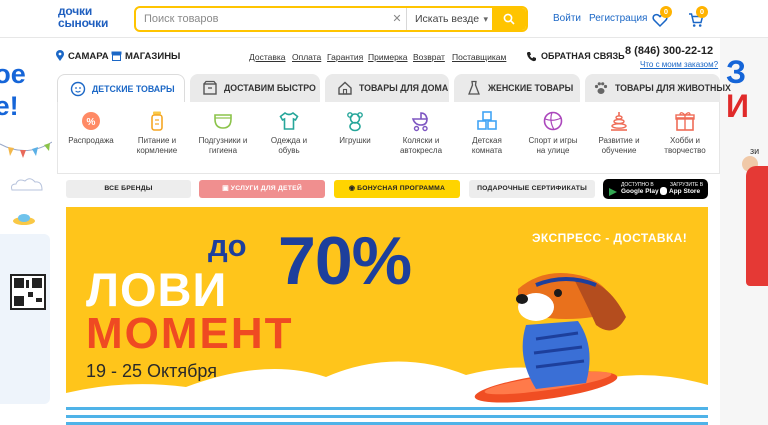 This screenshot has width=768, height=425. What do you see at coordinates (487, 150) in the screenshot?
I see `category-label-line-2: комната` at bounding box center [487, 150].